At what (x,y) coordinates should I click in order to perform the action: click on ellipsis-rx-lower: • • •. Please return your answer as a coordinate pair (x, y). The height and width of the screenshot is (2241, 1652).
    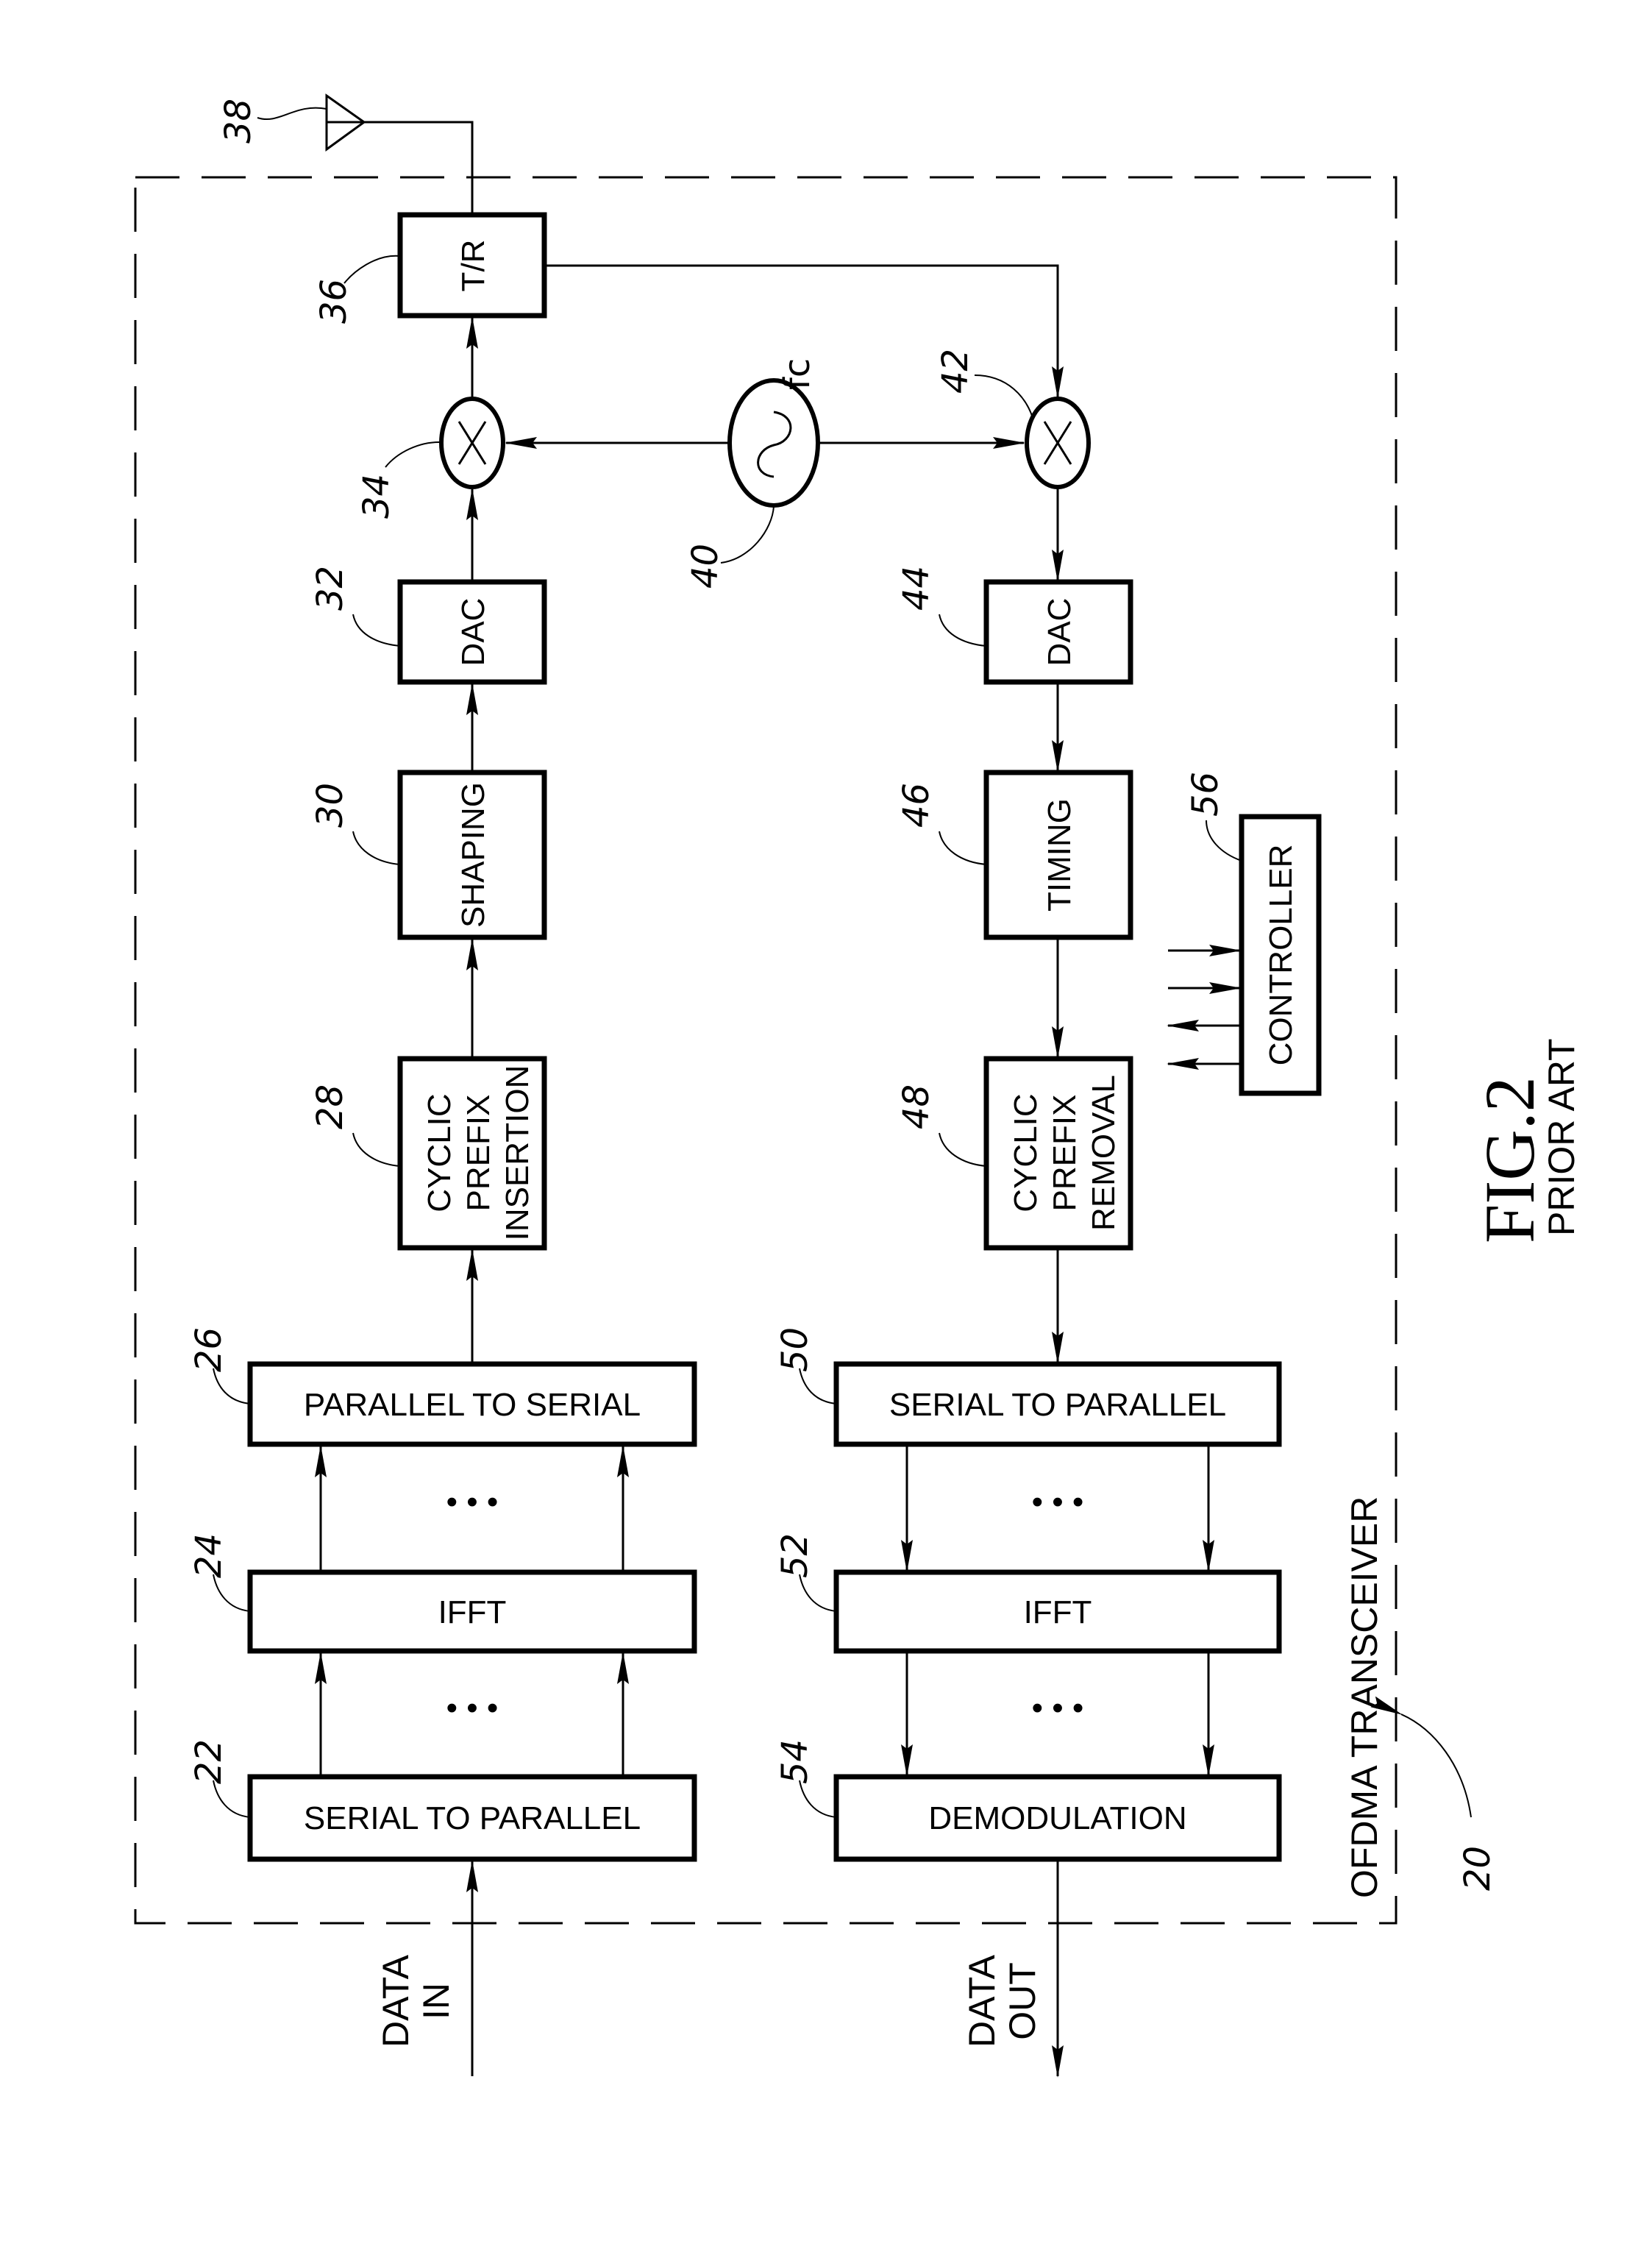
    Looking at the image, I should click on (1058, 1708).